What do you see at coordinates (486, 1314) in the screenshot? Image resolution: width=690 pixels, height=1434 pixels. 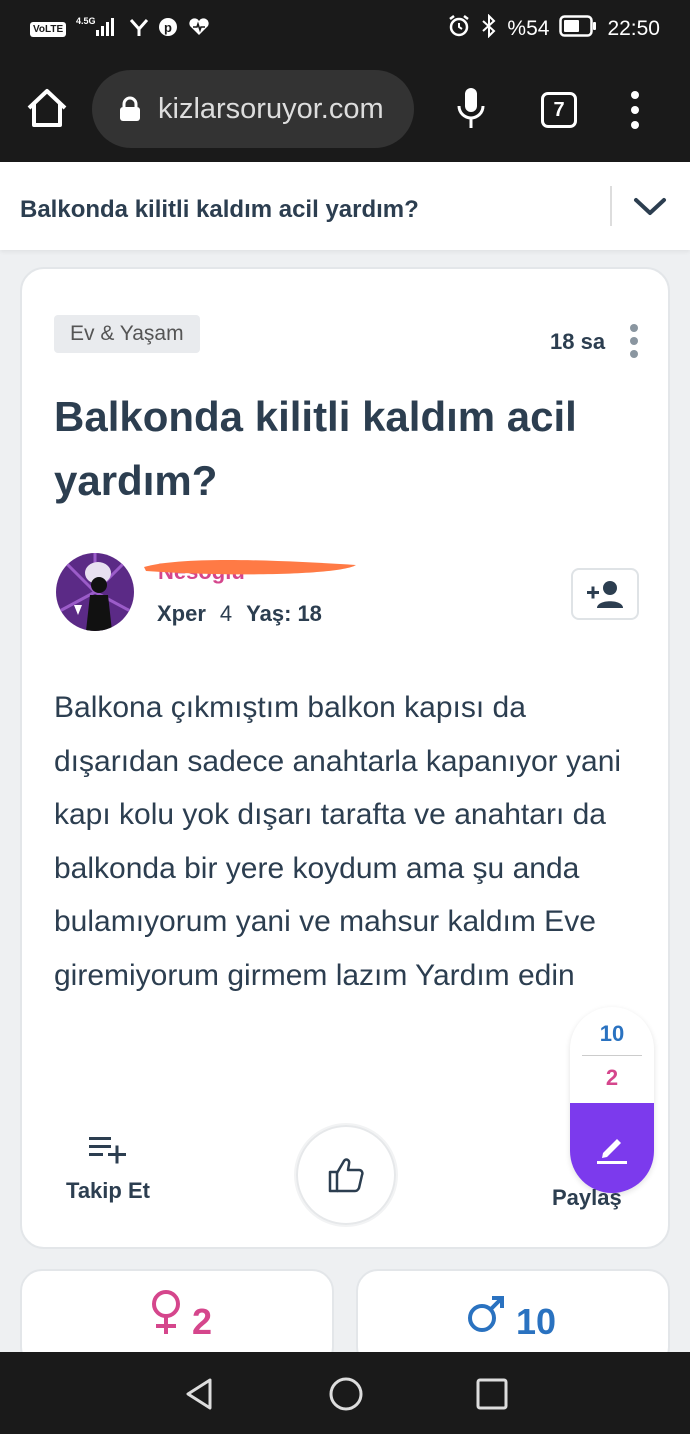 I see `male-symbol-icon` at bounding box center [486, 1314].